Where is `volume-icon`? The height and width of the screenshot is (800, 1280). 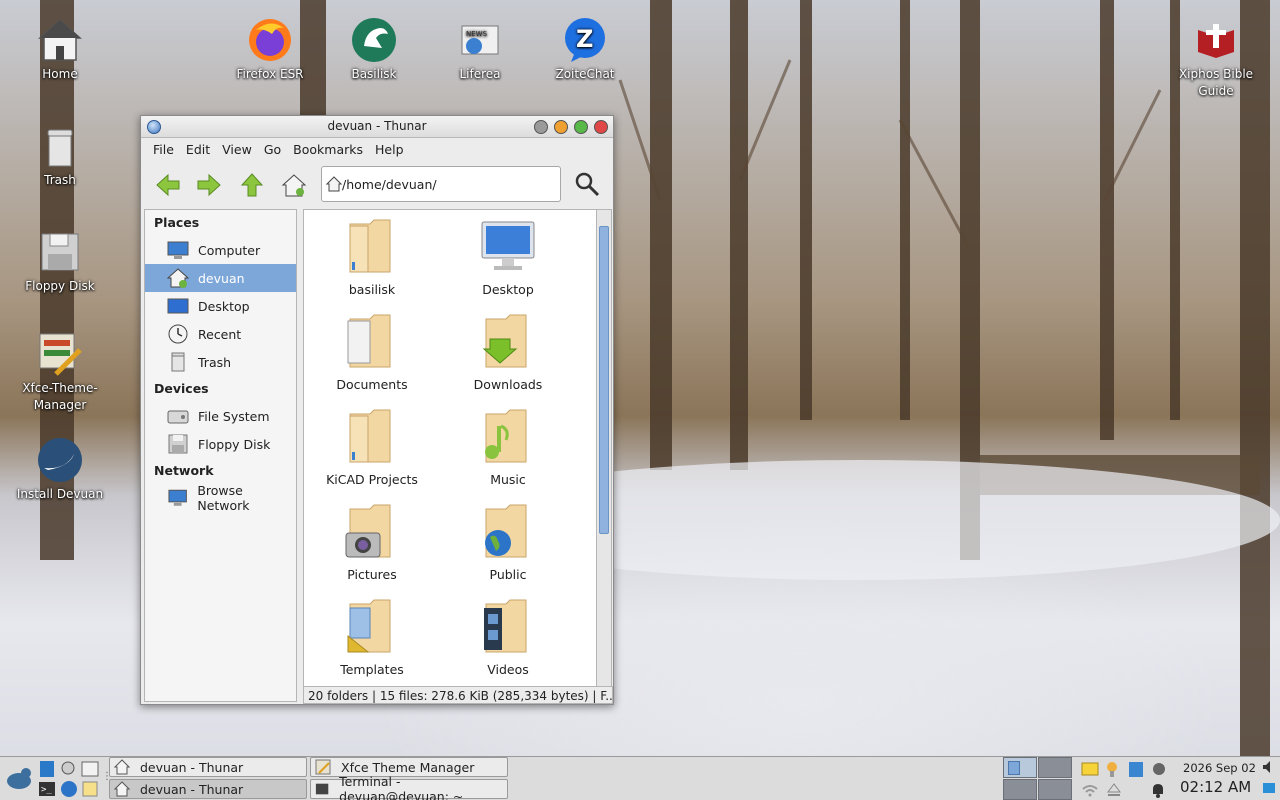
volume-icon is located at coordinates (1269, 767).